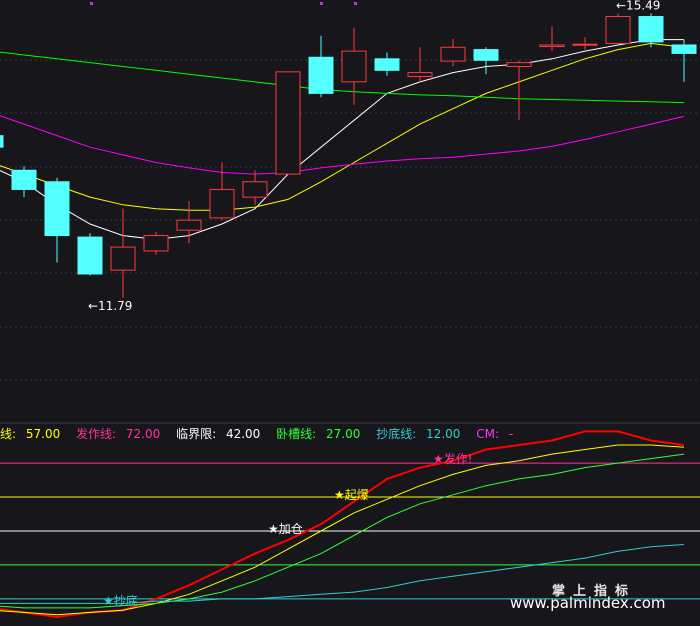 Image resolution: width=700 pixels, height=626 pixels. What do you see at coordinates (453, 458) in the screenshot?
I see `signal-label-2: ★发作!` at bounding box center [453, 458].